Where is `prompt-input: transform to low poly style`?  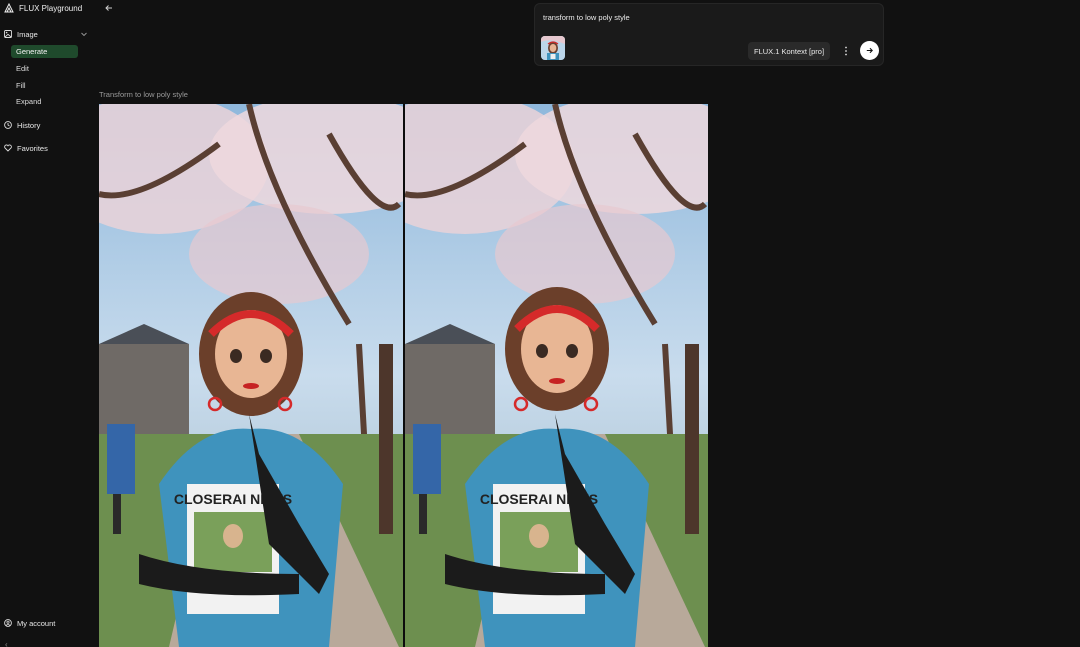 prompt-input: transform to low poly style is located at coordinates (586, 17).